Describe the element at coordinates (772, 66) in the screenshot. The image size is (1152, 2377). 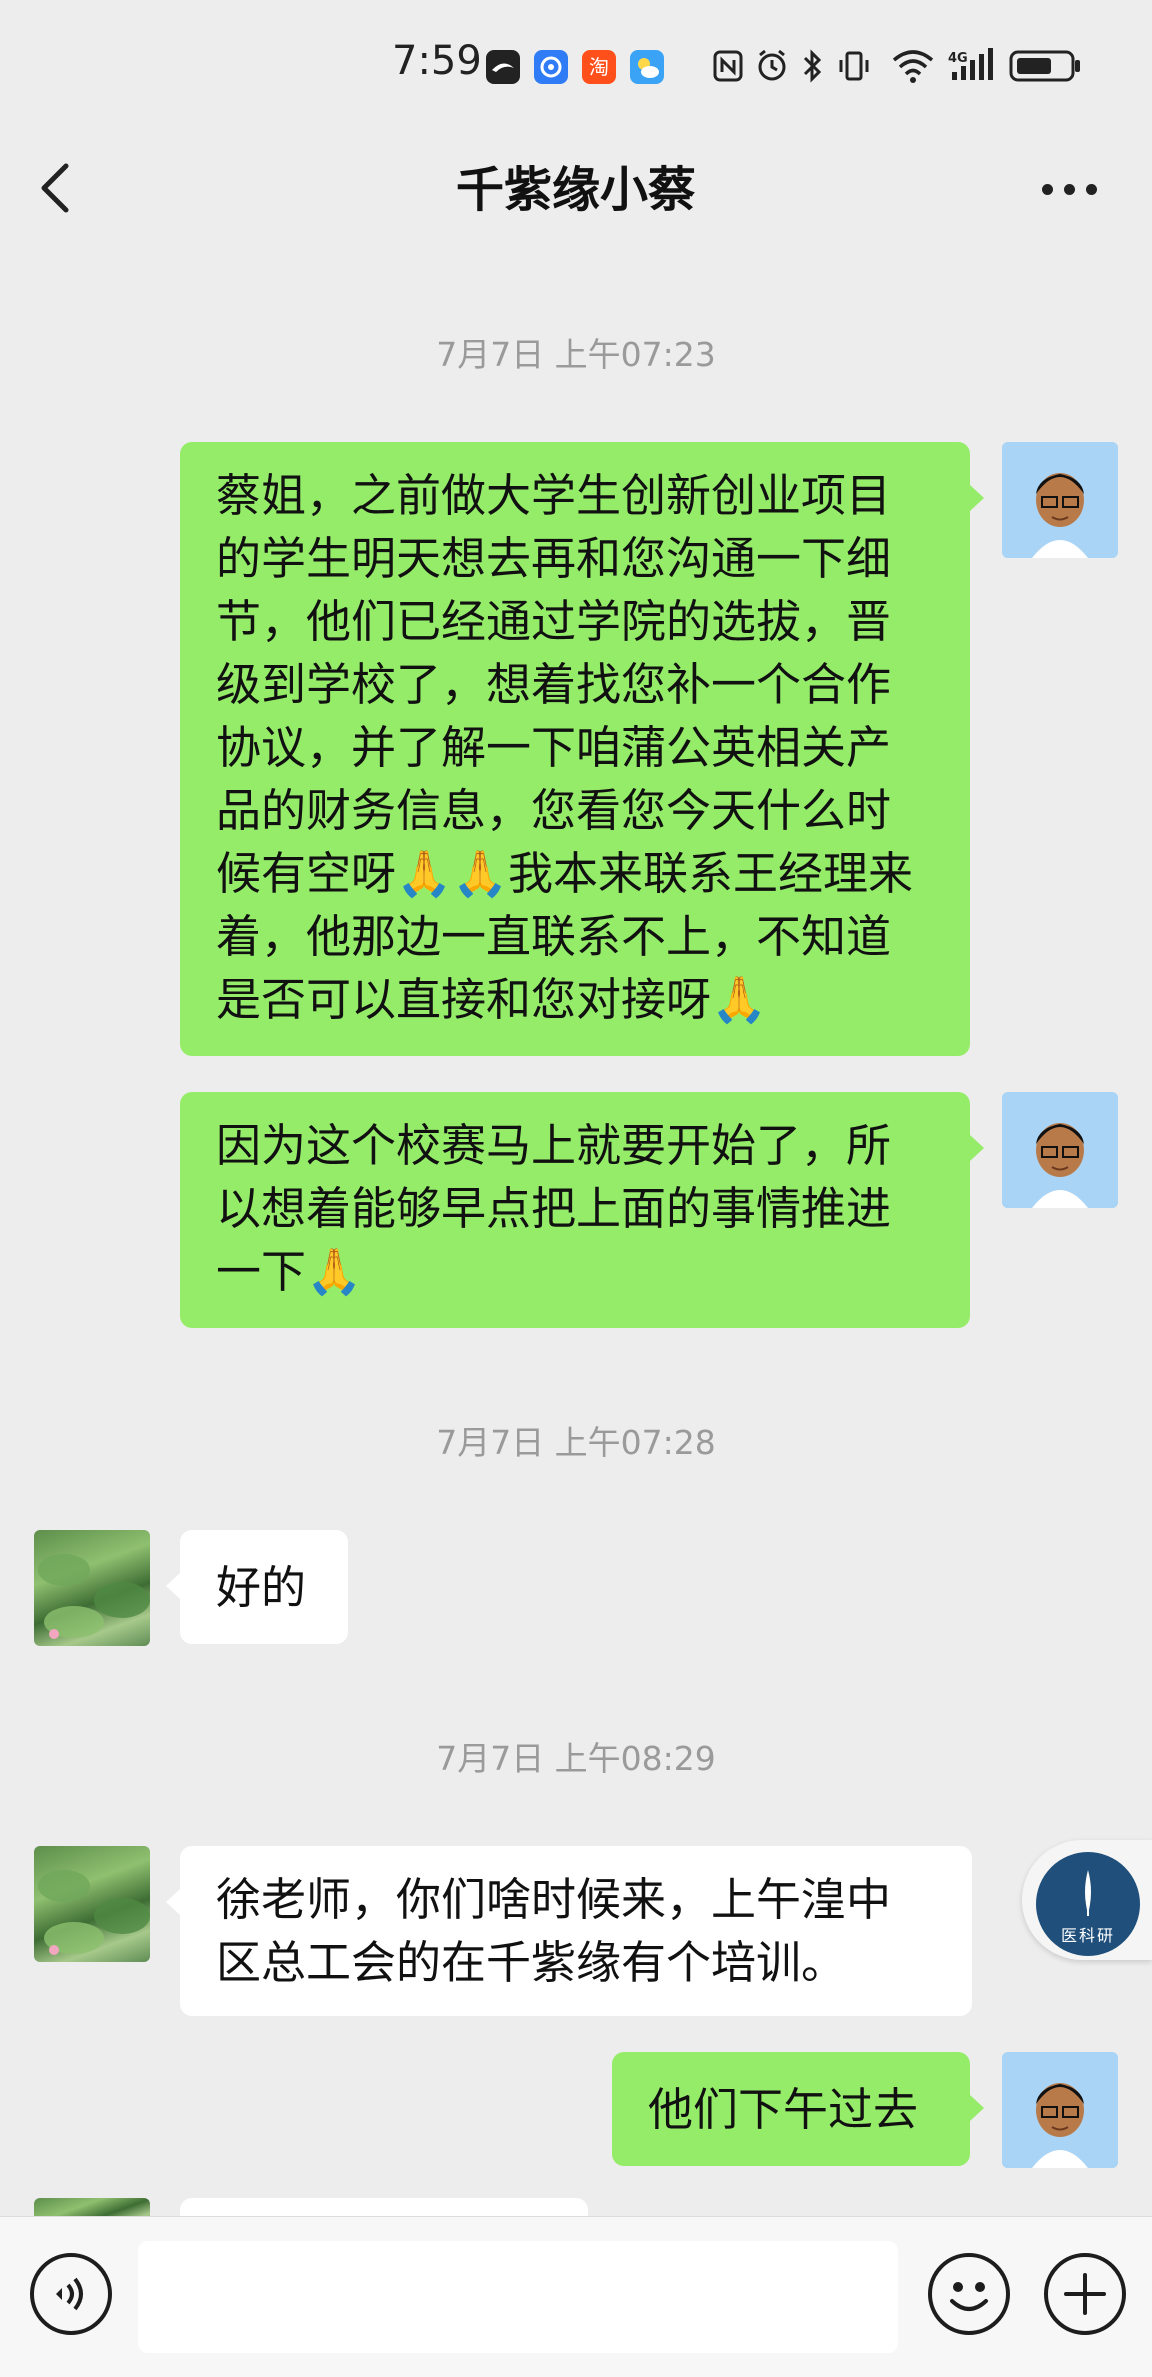
I see `alarm-icon` at that location.